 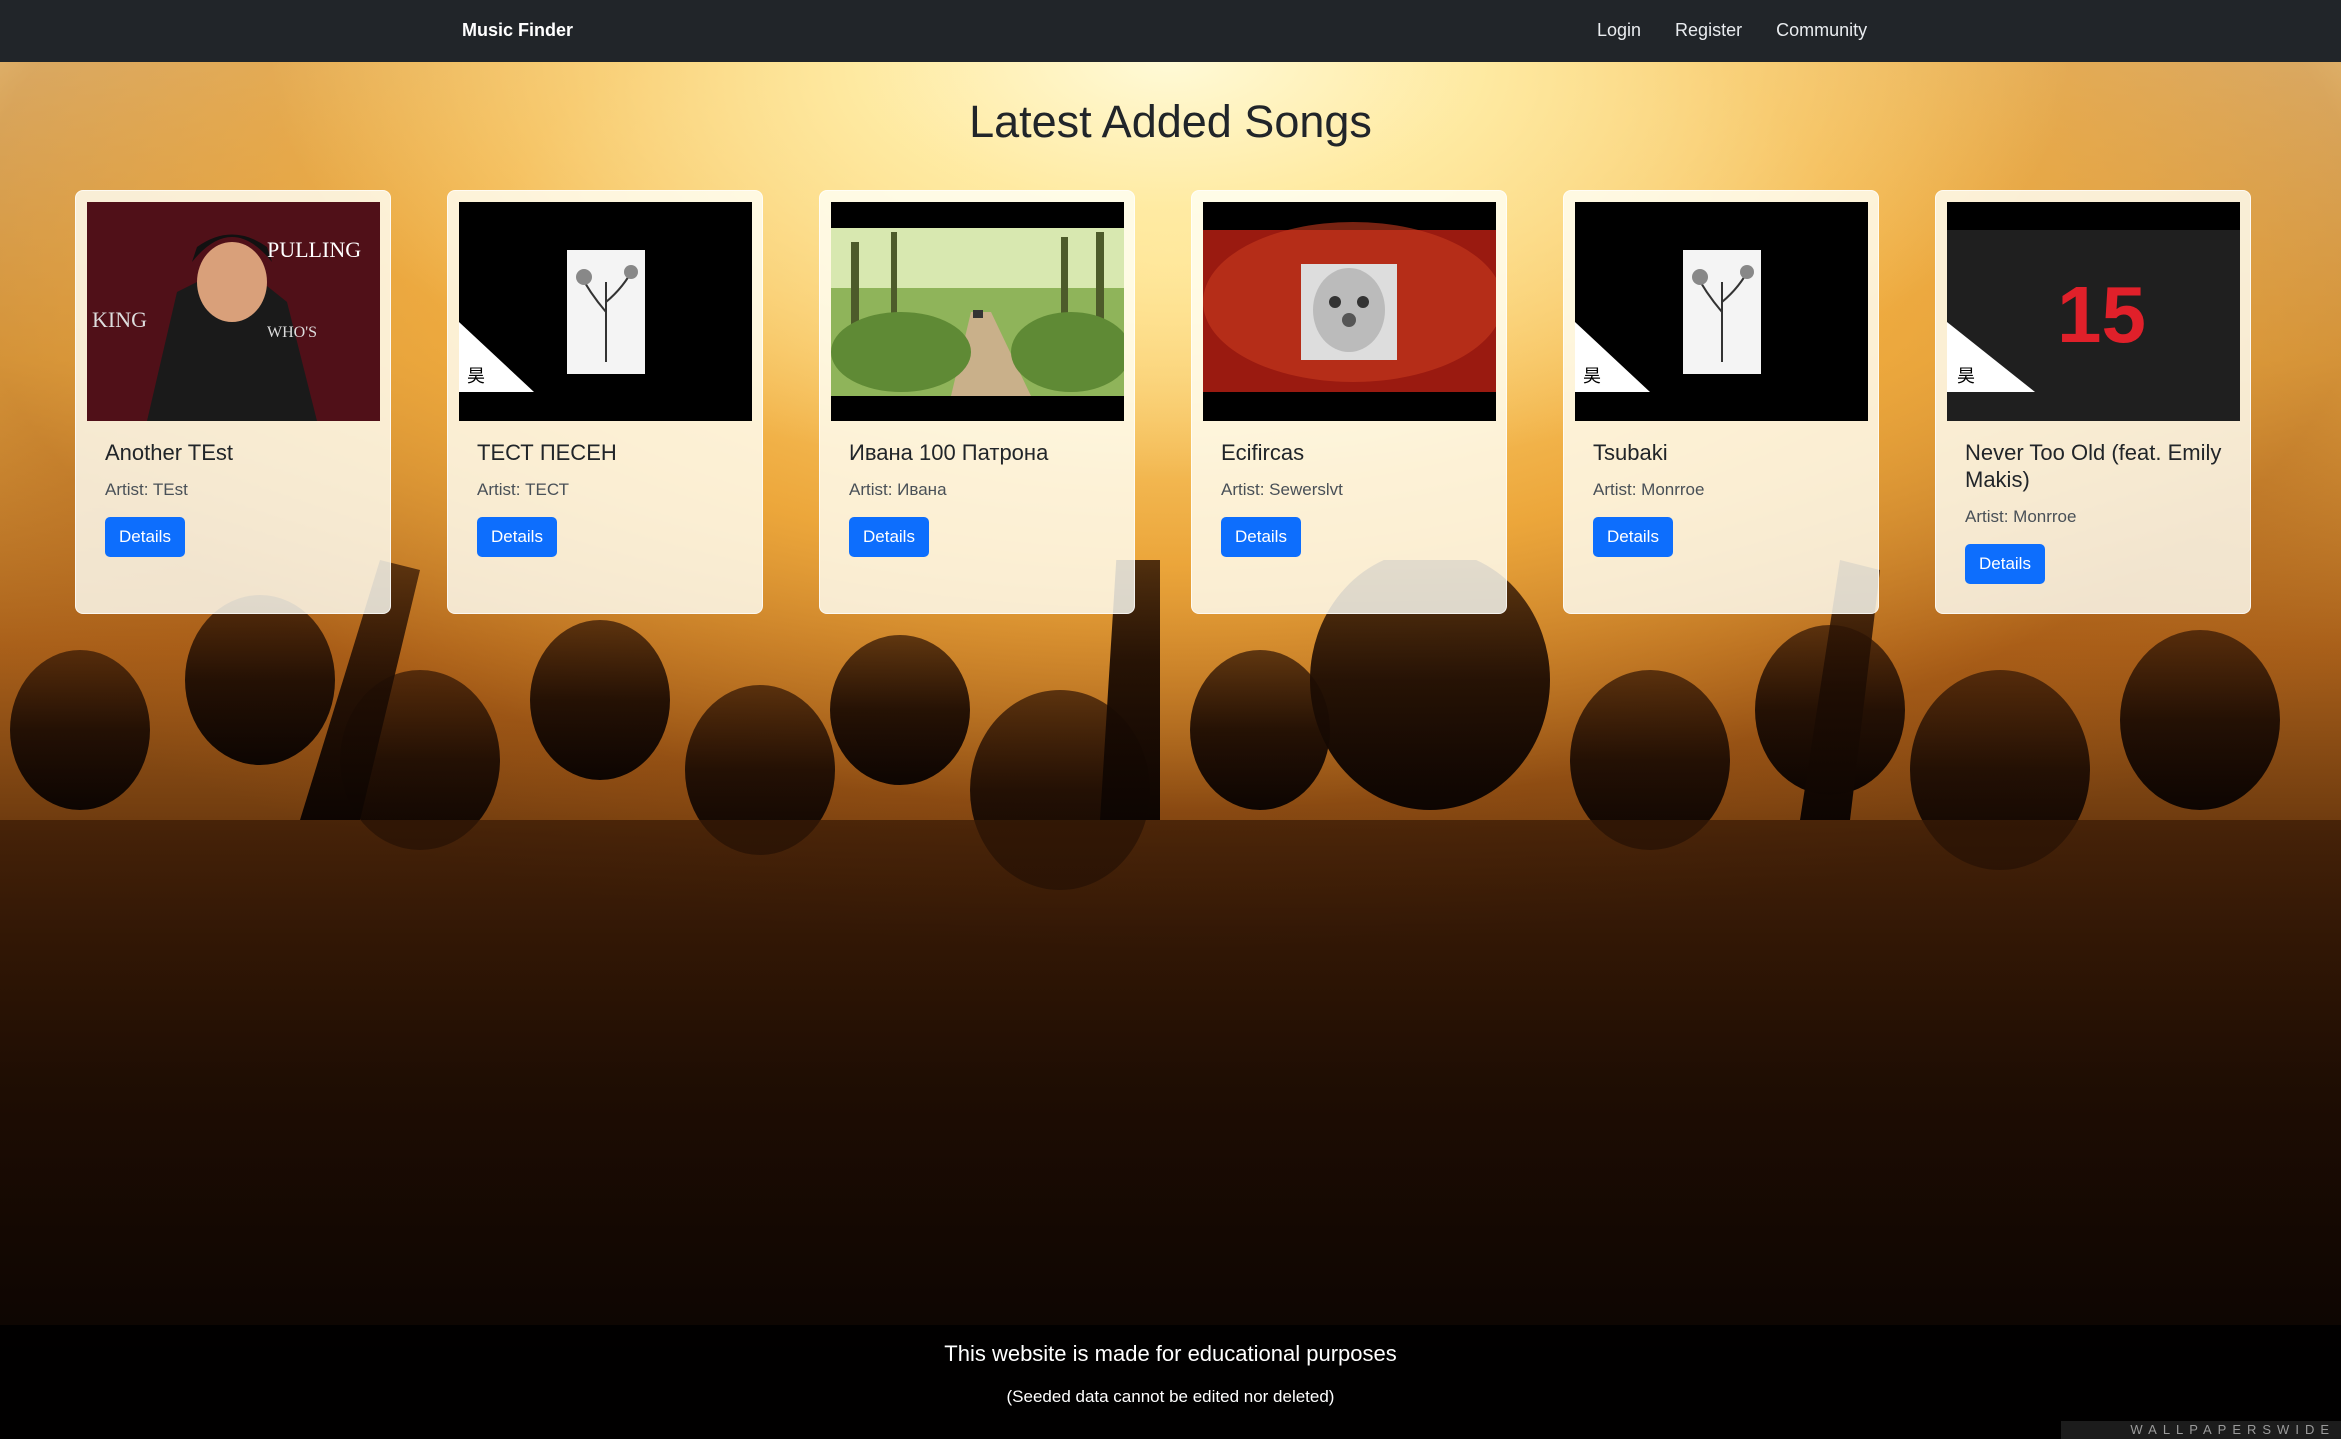 I want to click on brand-logo: Music Finder, so click(x=517, y=30).